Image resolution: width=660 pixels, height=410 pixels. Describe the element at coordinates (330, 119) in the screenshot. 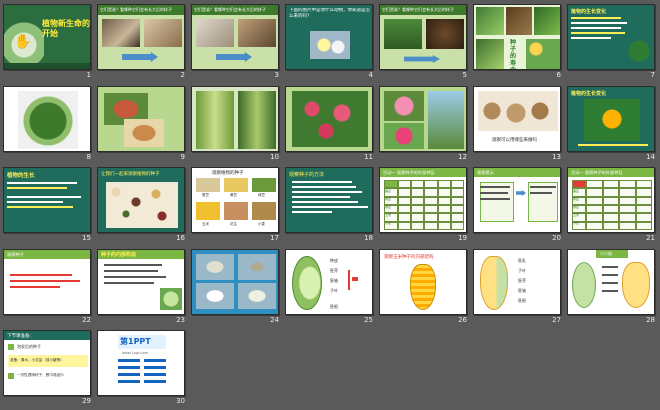

I see `begonia-photo` at that location.